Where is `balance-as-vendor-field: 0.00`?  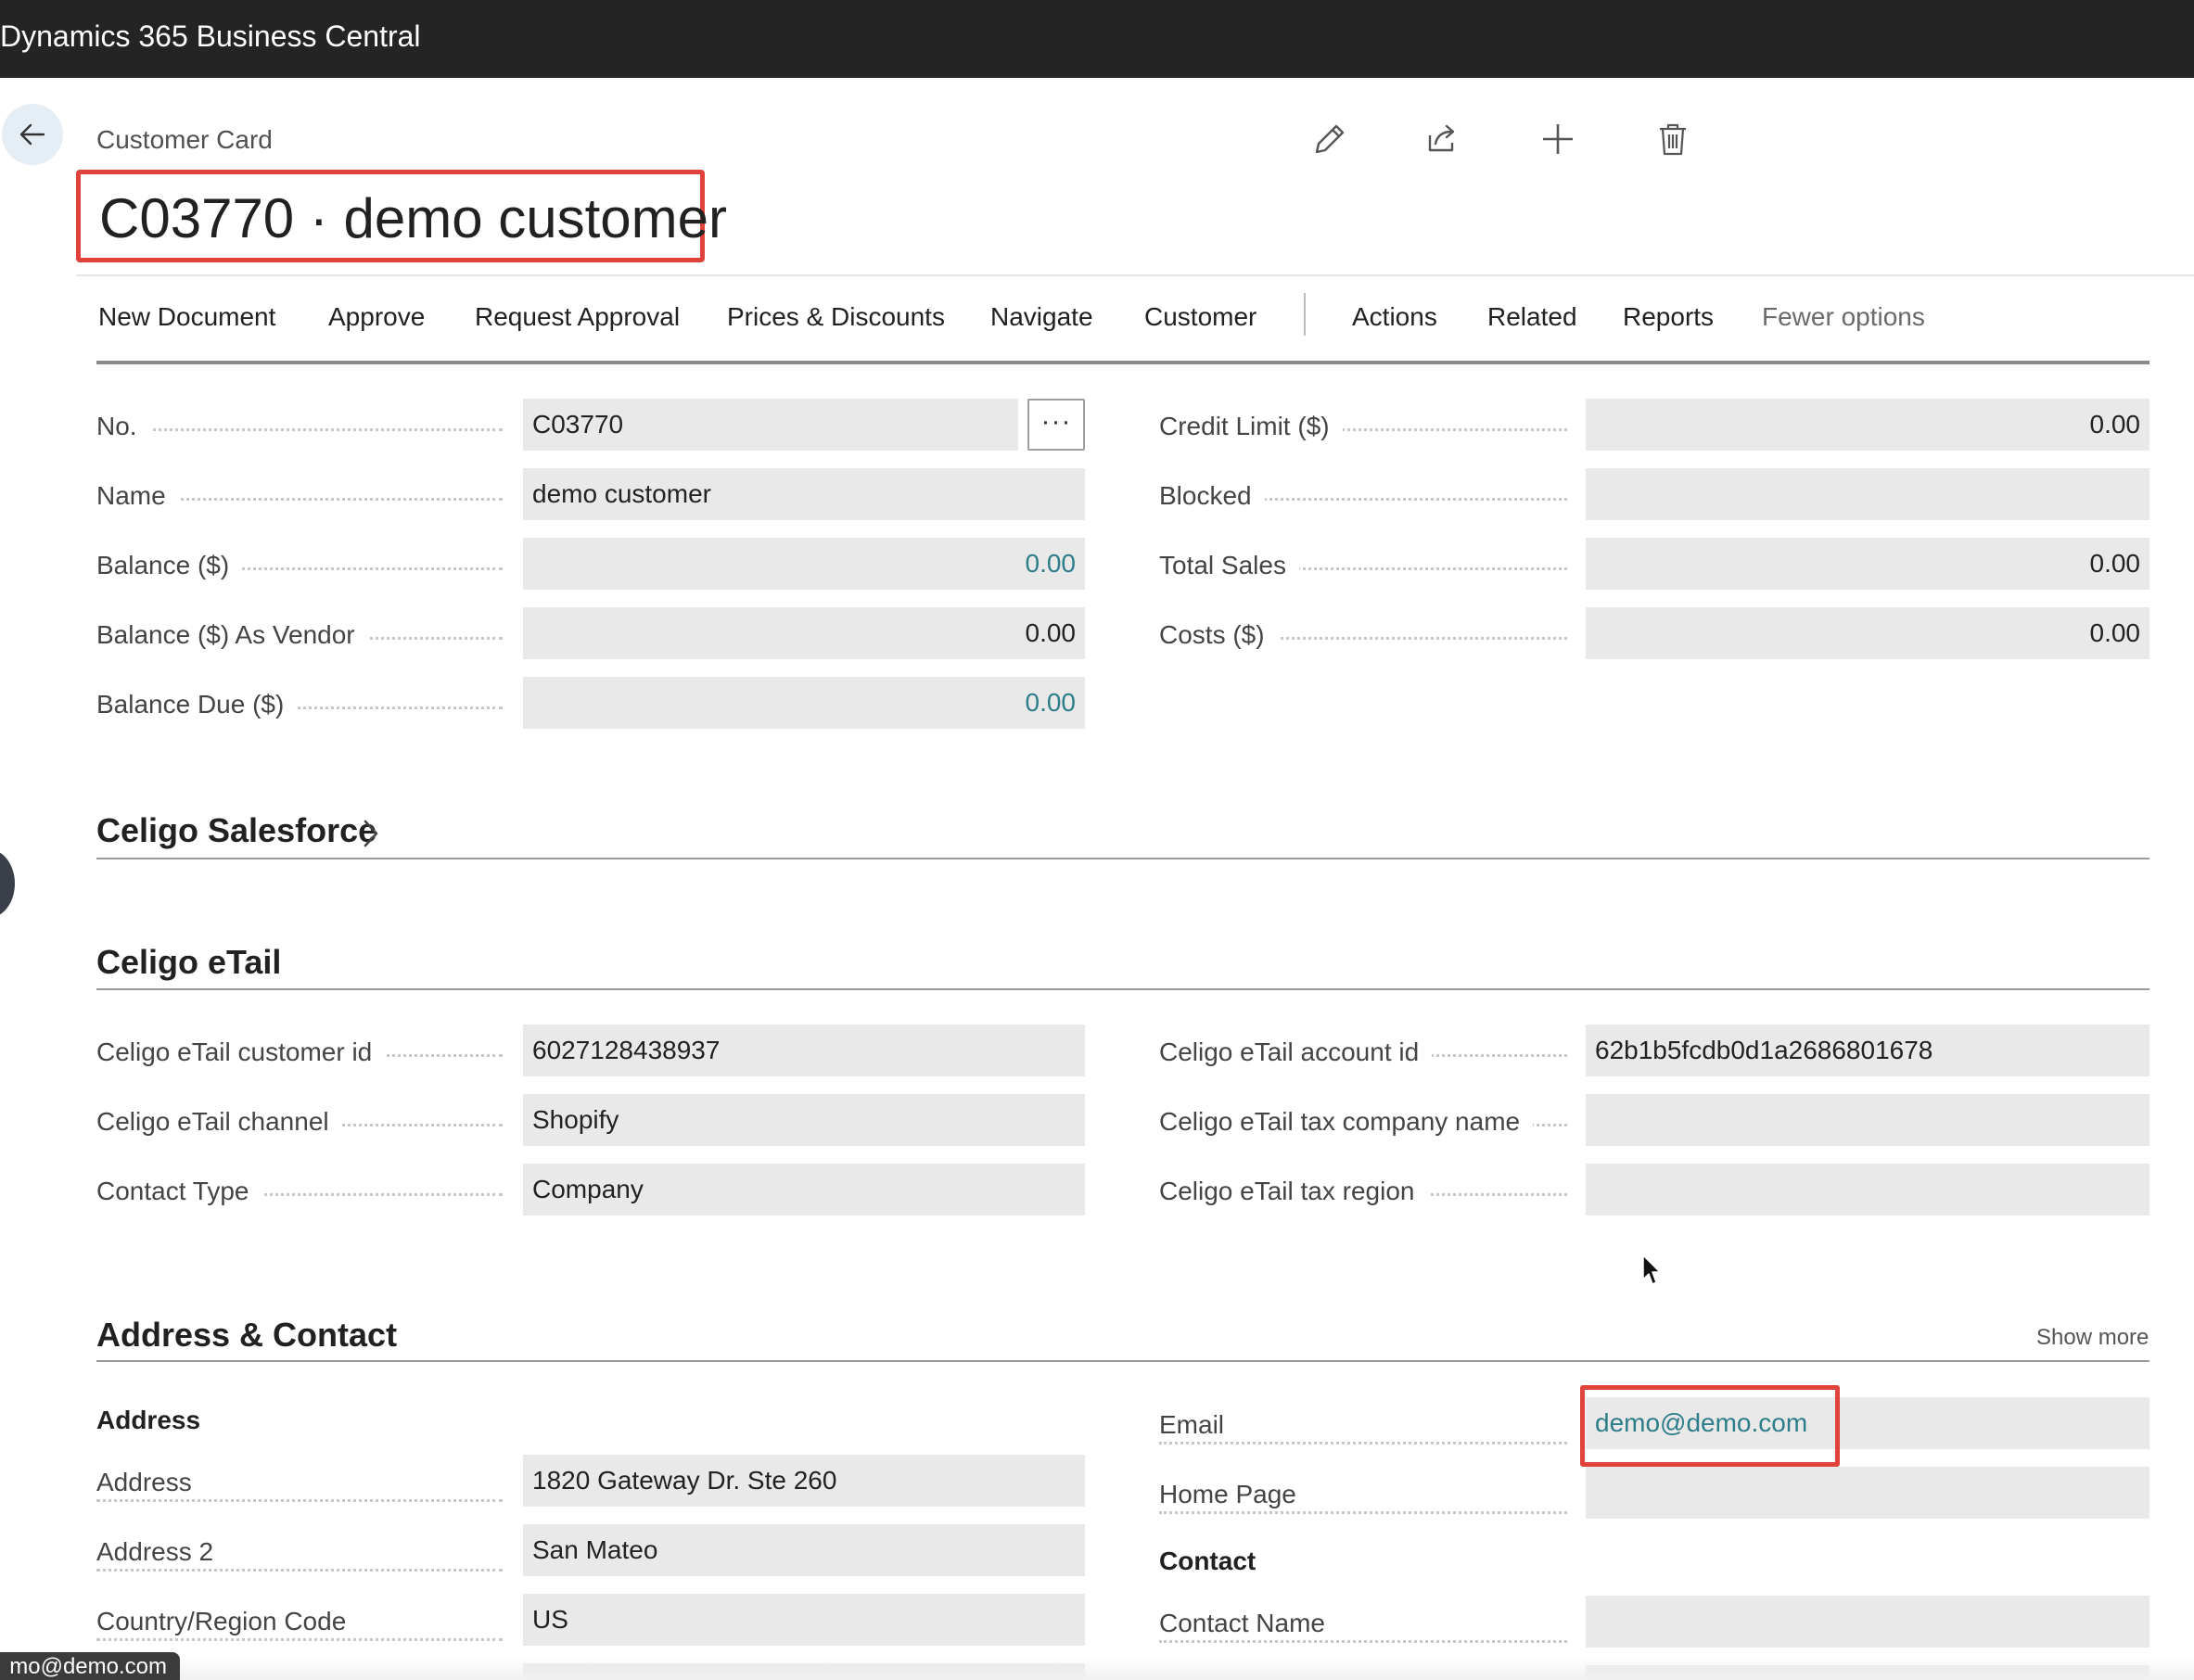
balance-as-vendor-field: 0.00 is located at coordinates (804, 633).